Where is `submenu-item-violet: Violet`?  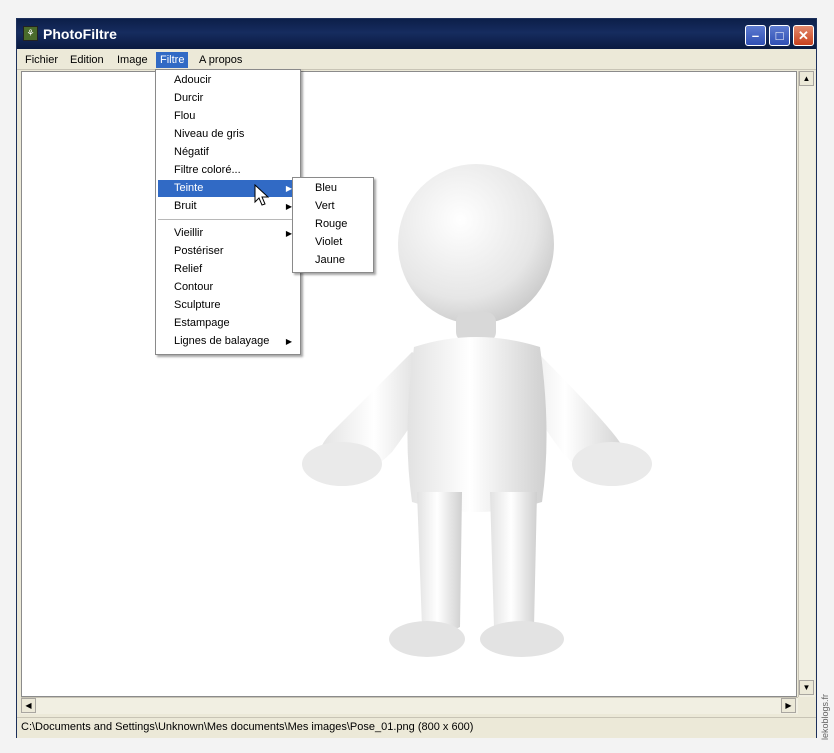
submenu-item-violet: Violet is located at coordinates (333, 242).